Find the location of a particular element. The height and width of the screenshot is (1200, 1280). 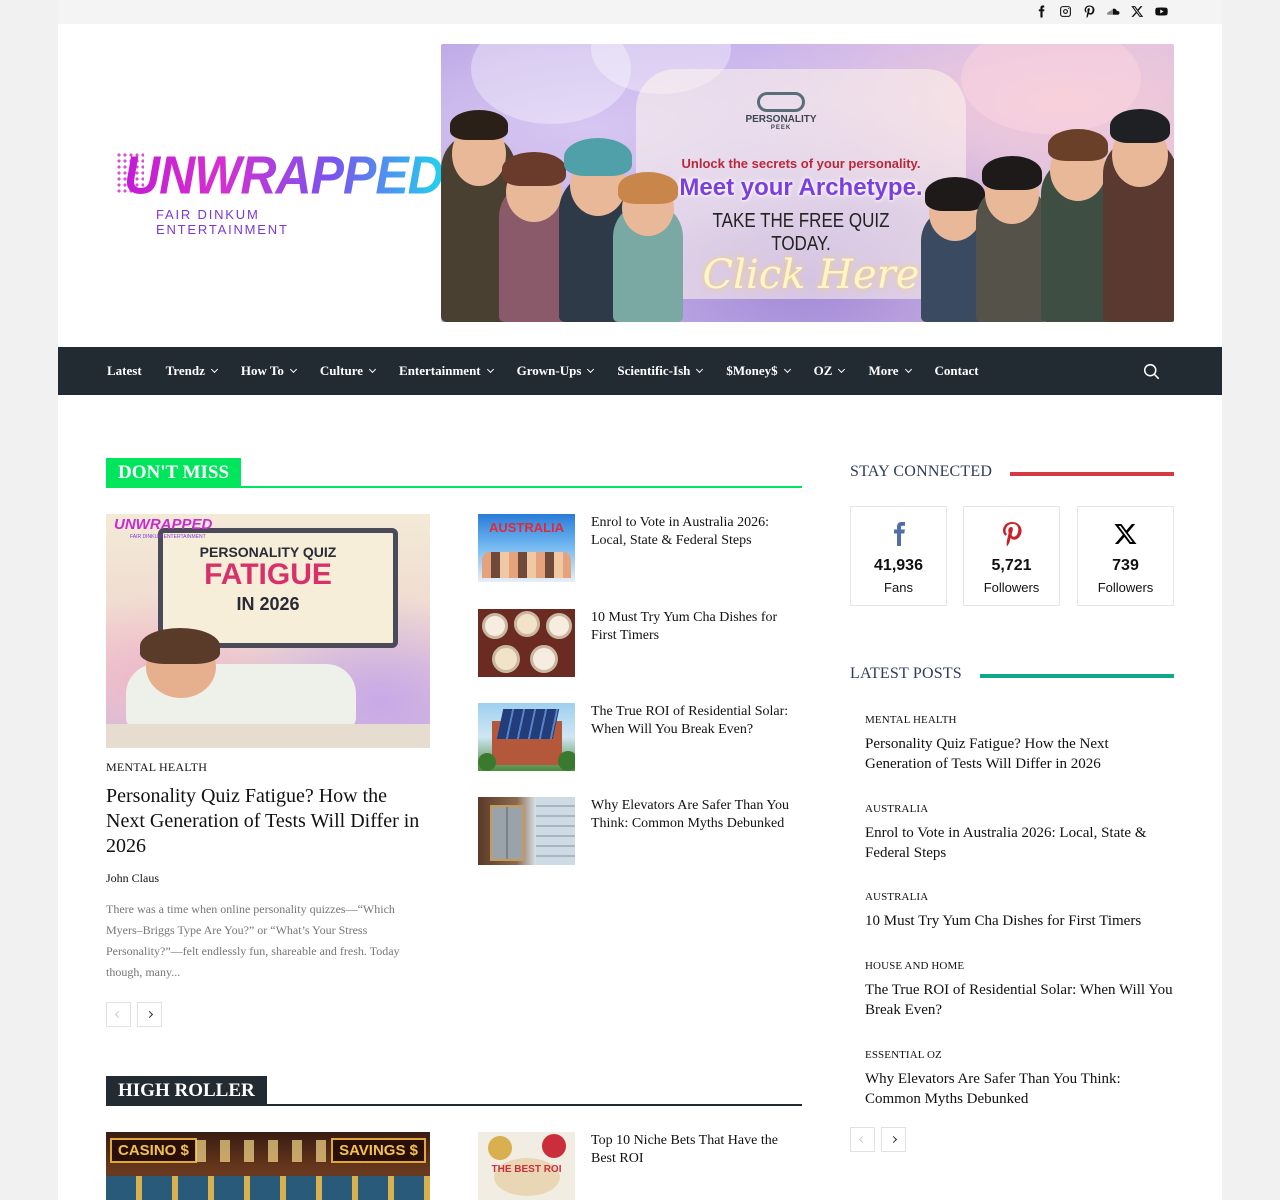

thumbnail-text: THE BEST ROI is located at coordinates (526, 1169).